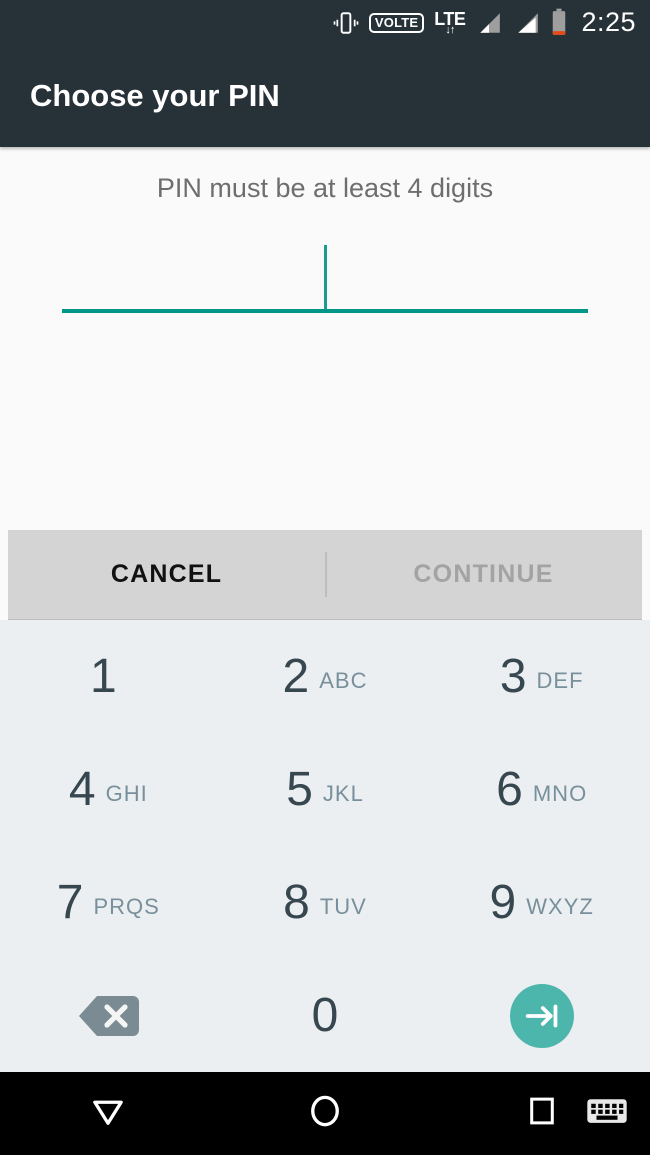  What do you see at coordinates (509, 789) in the screenshot?
I see `key-digit: 6` at bounding box center [509, 789].